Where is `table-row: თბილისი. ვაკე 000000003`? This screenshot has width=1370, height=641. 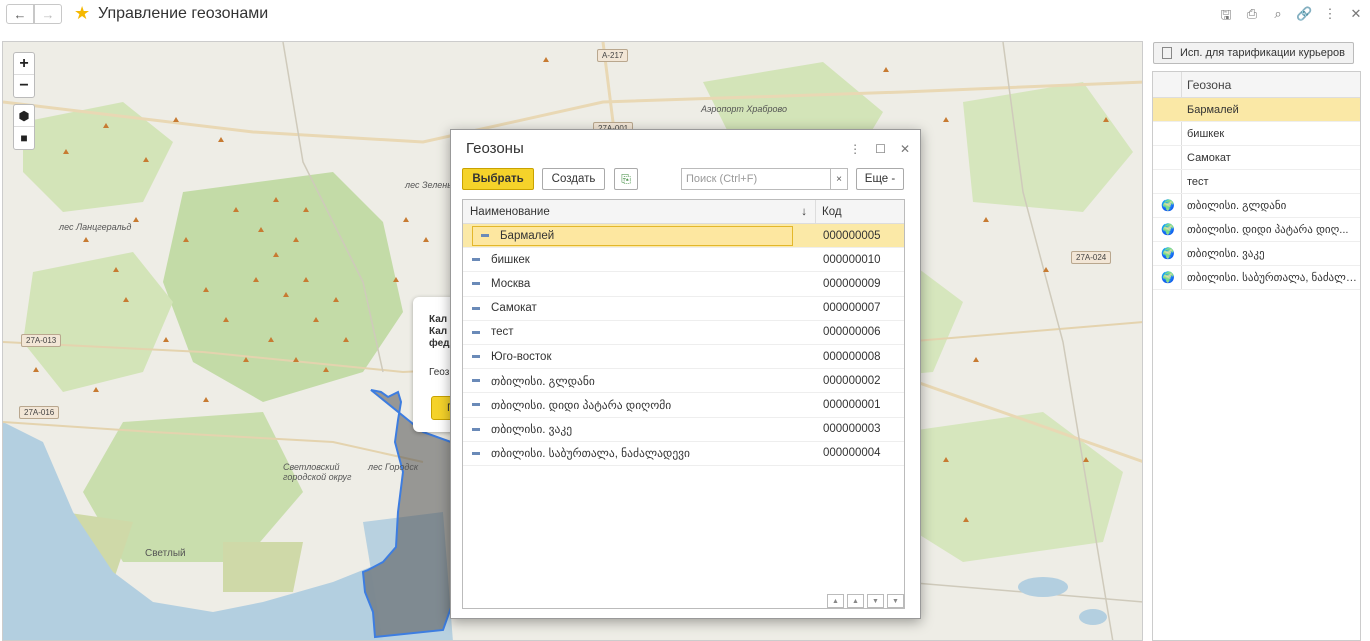
table-row: თბილისი. ვაკე 000000003 is located at coordinates (683, 430).